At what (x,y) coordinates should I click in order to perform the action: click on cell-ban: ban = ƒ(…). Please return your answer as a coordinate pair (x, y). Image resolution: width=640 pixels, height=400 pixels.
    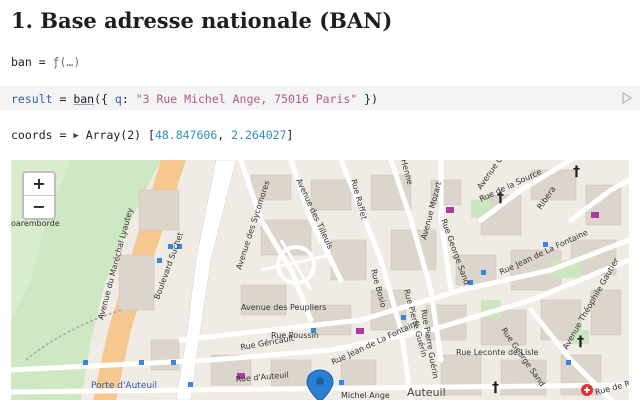
    Looking at the image, I should click on (45, 62).